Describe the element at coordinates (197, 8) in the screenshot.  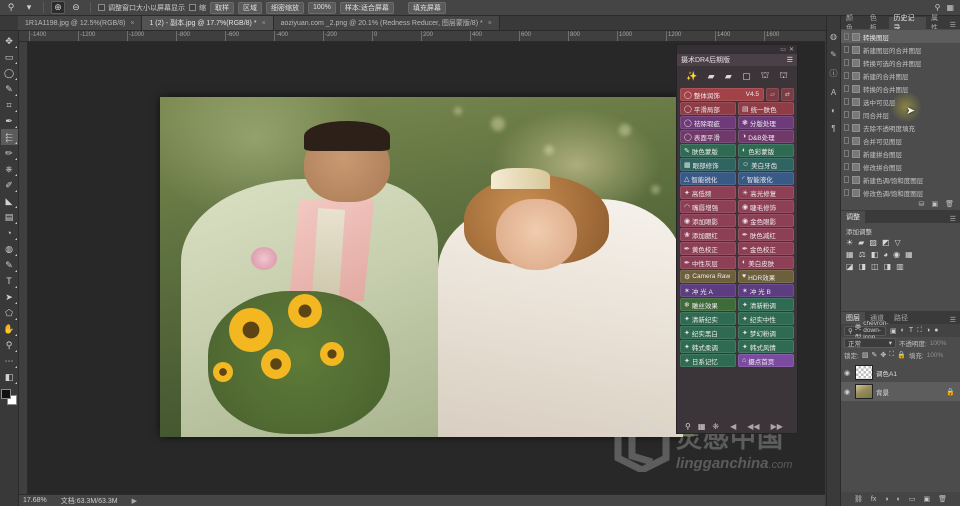
I see `scrub-checkbox: 缩` at that location.